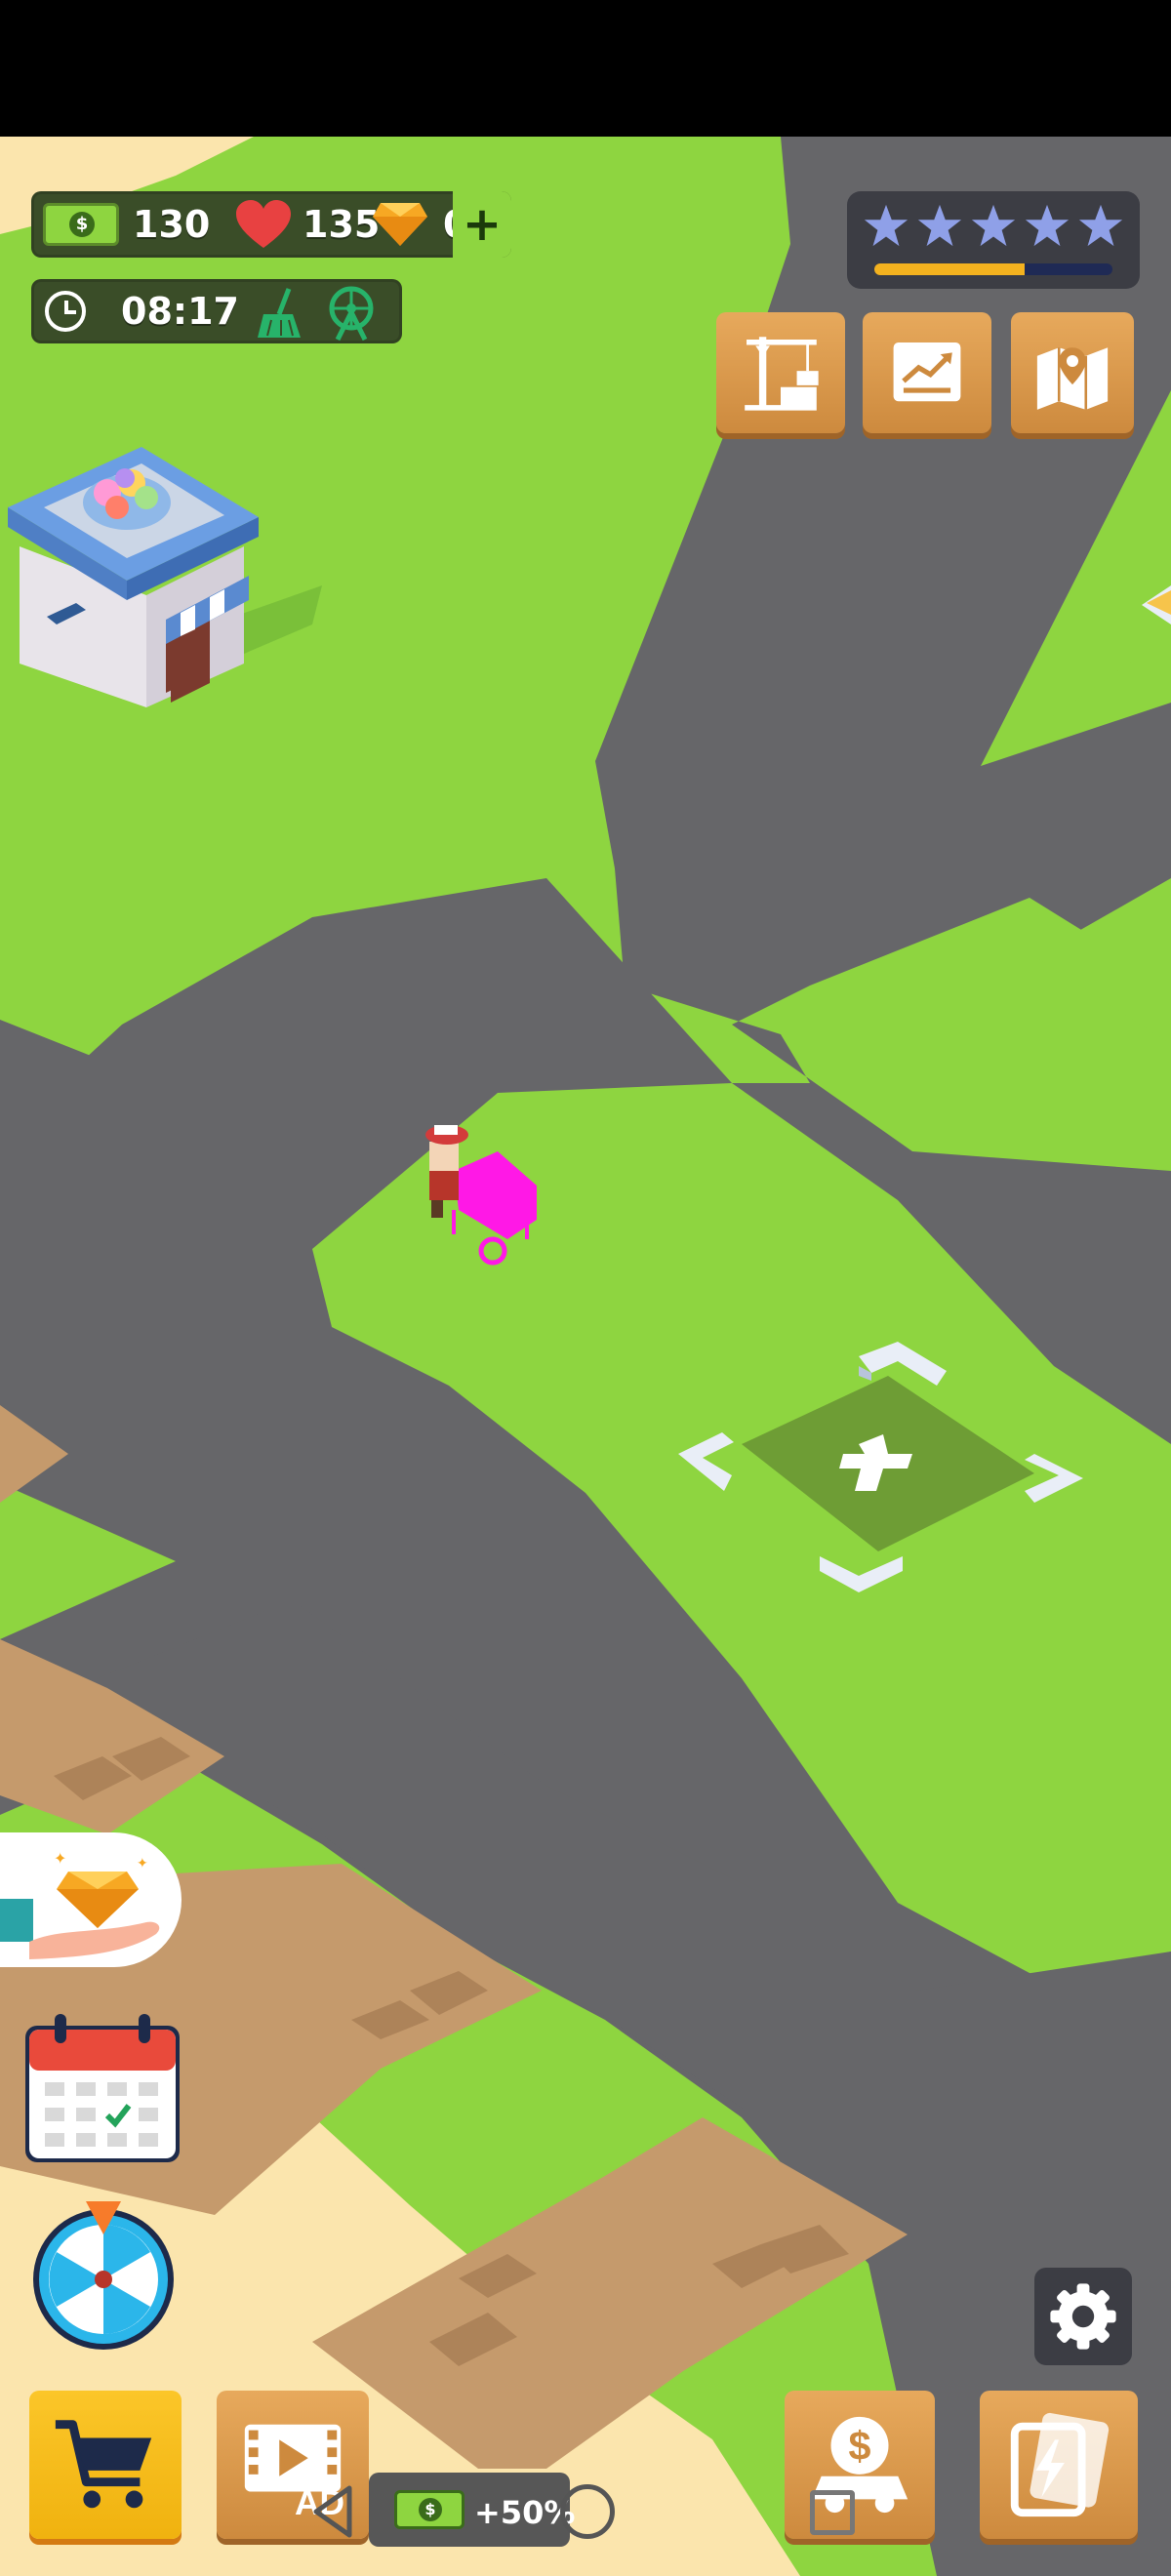  I want to click on hearts-value: 135, so click(342, 224).